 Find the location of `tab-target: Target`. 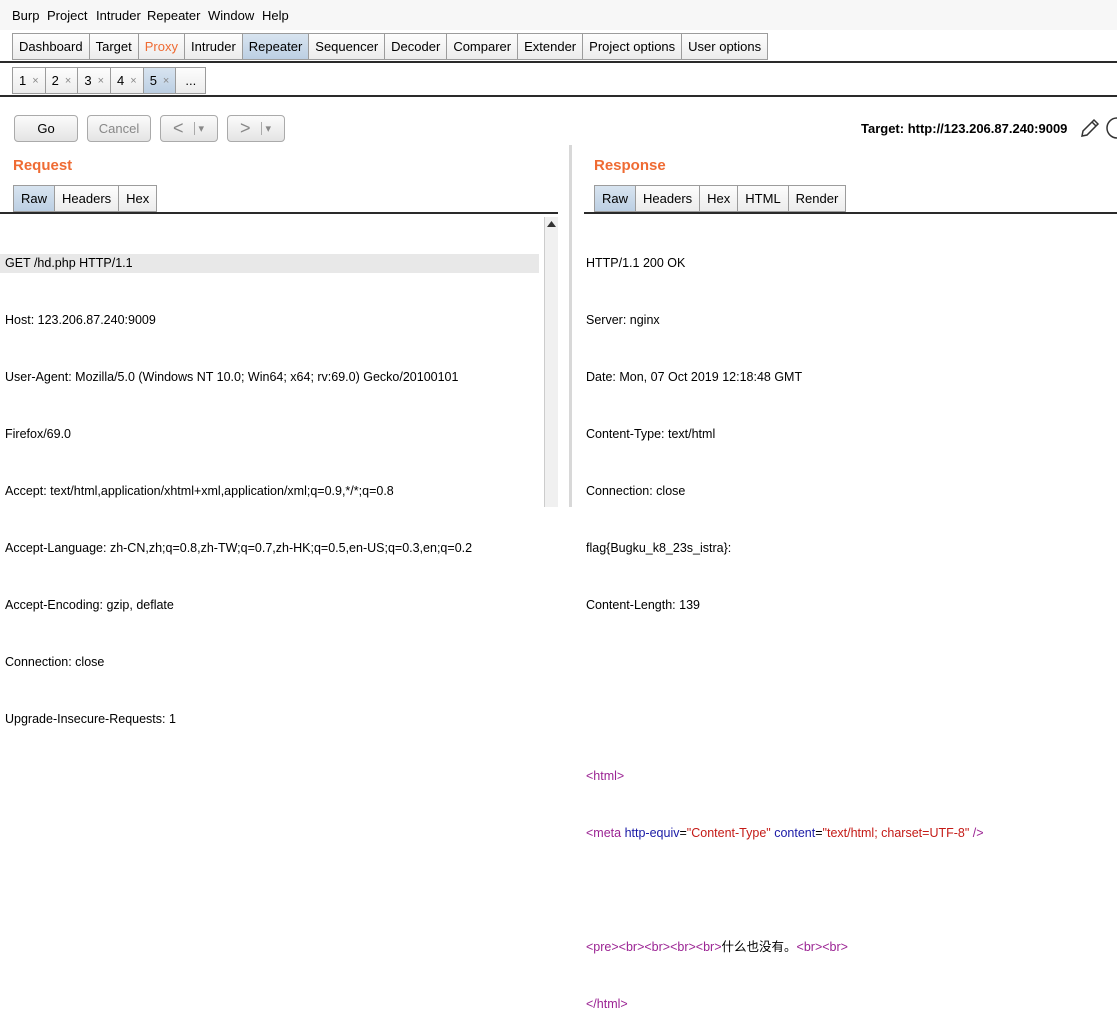

tab-target: Target is located at coordinates (113, 46).